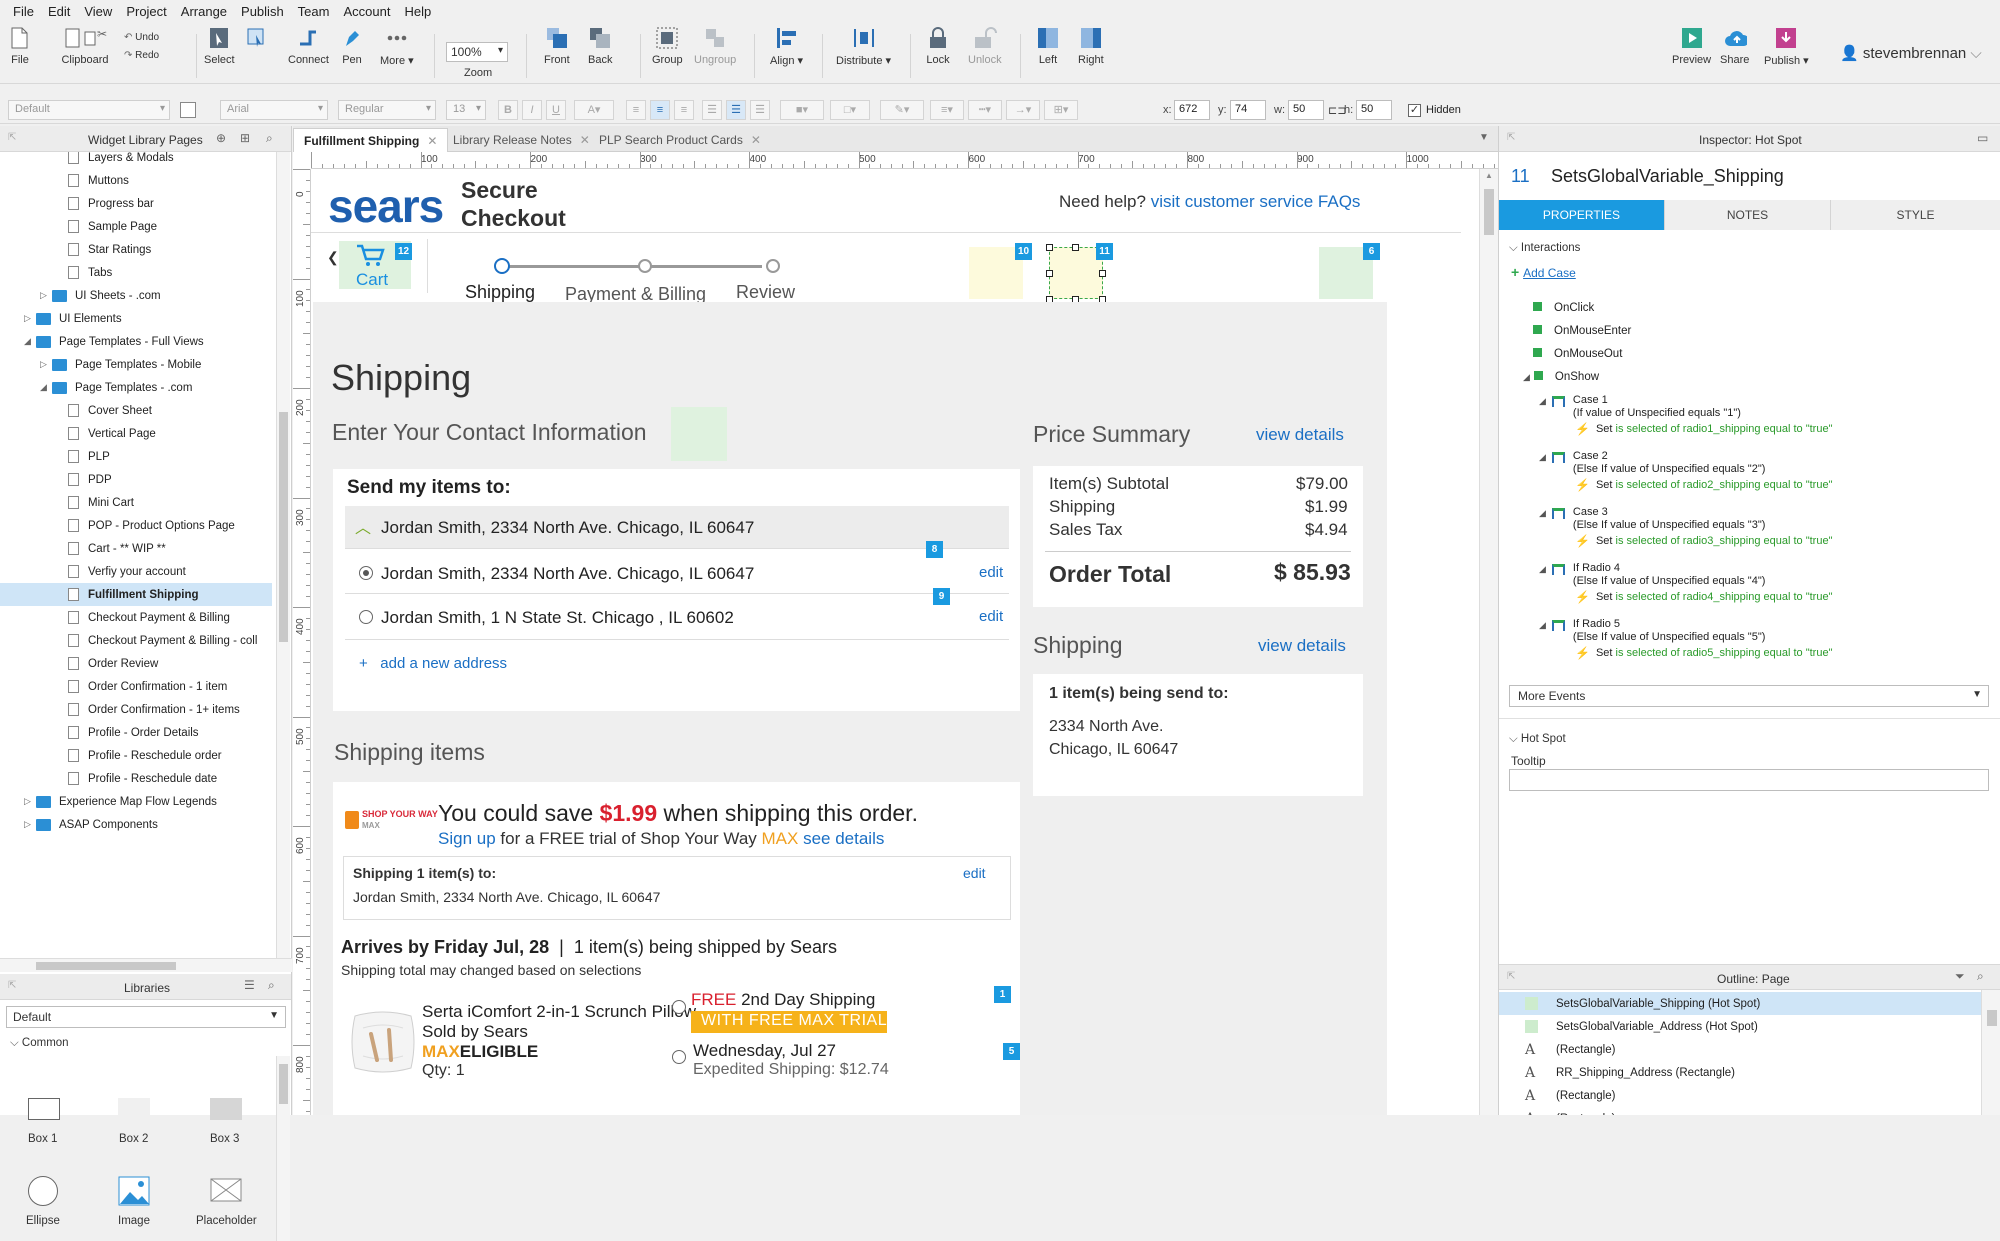 The height and width of the screenshot is (1241, 2000). Describe the element at coordinates (283, 555) in the screenshot. I see `tree-scrollbar` at that location.